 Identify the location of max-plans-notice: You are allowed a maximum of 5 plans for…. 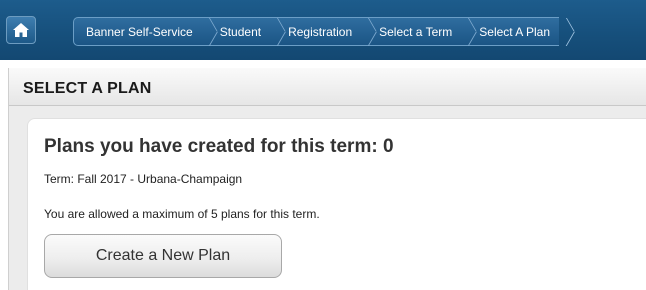
(182, 214).